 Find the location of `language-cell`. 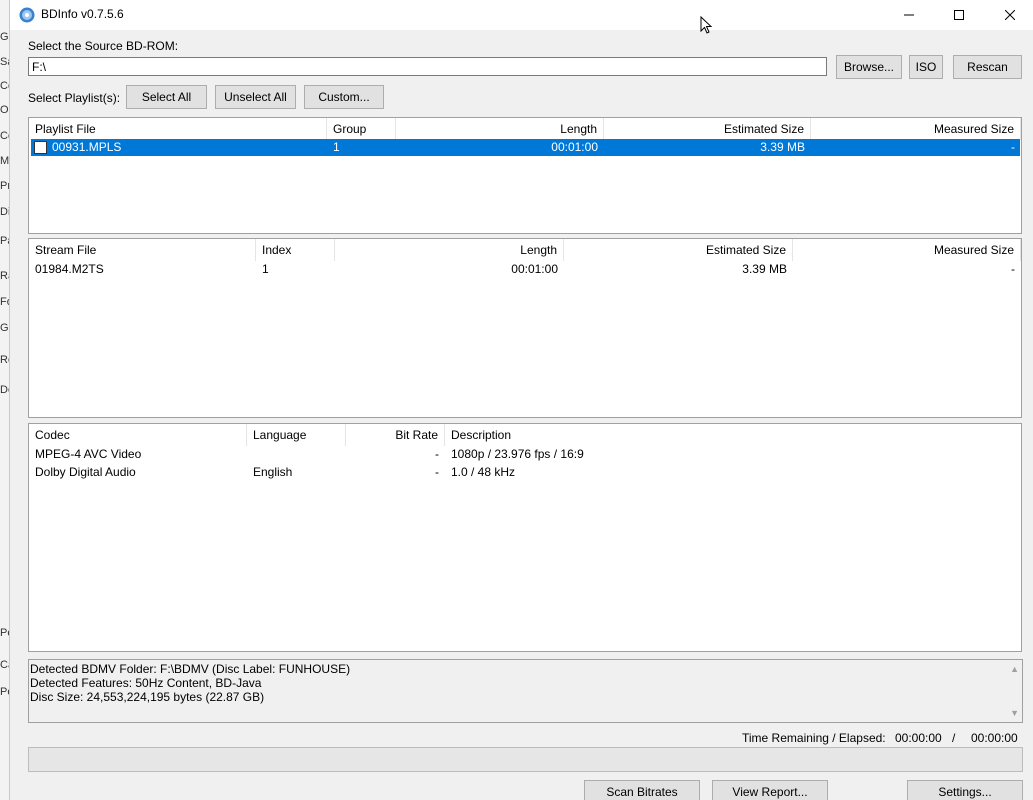

language-cell is located at coordinates (296, 454).